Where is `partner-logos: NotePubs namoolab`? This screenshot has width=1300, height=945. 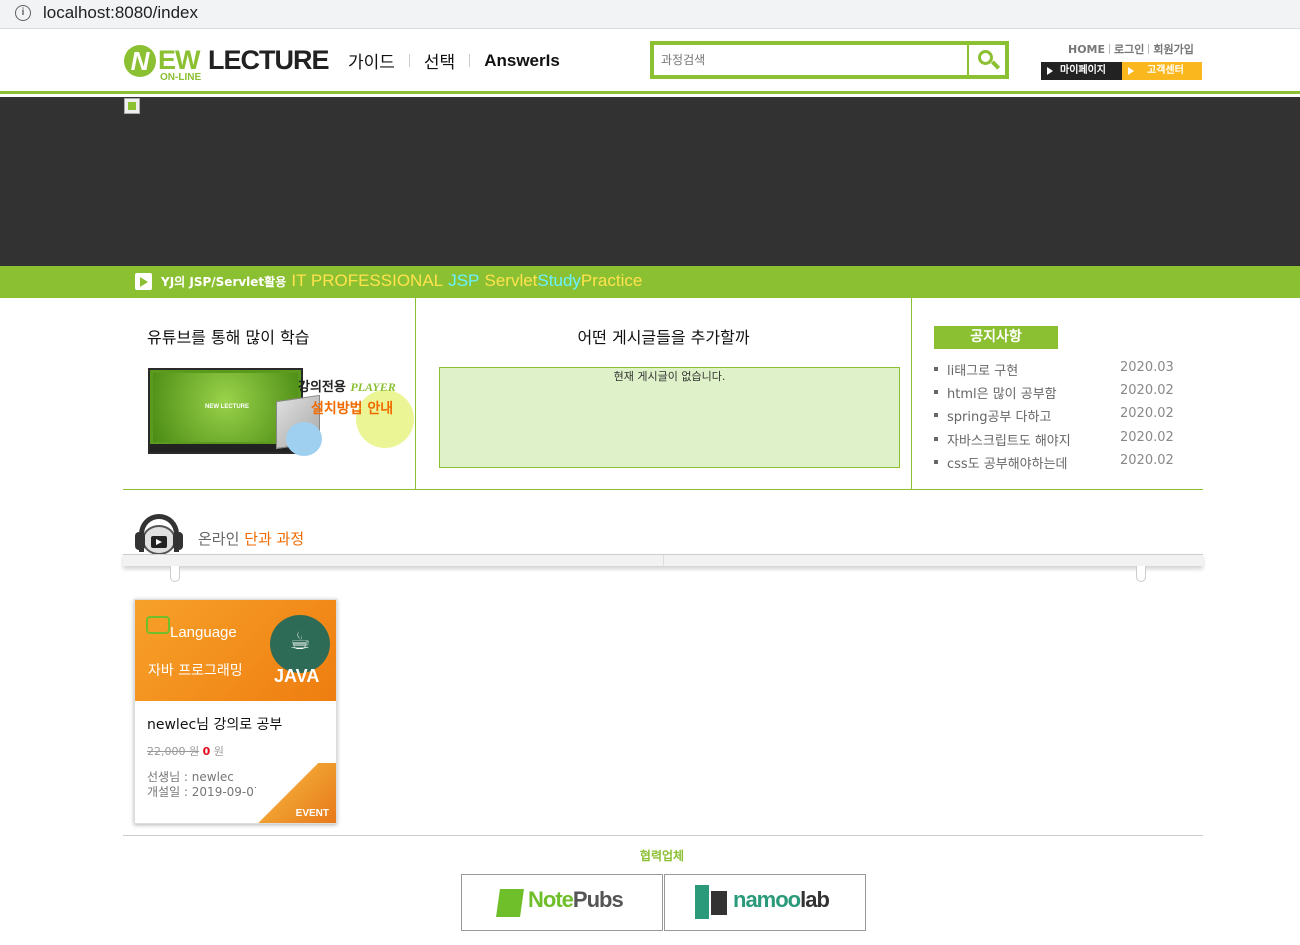 partner-logos: NotePubs namoolab is located at coordinates (663, 902).